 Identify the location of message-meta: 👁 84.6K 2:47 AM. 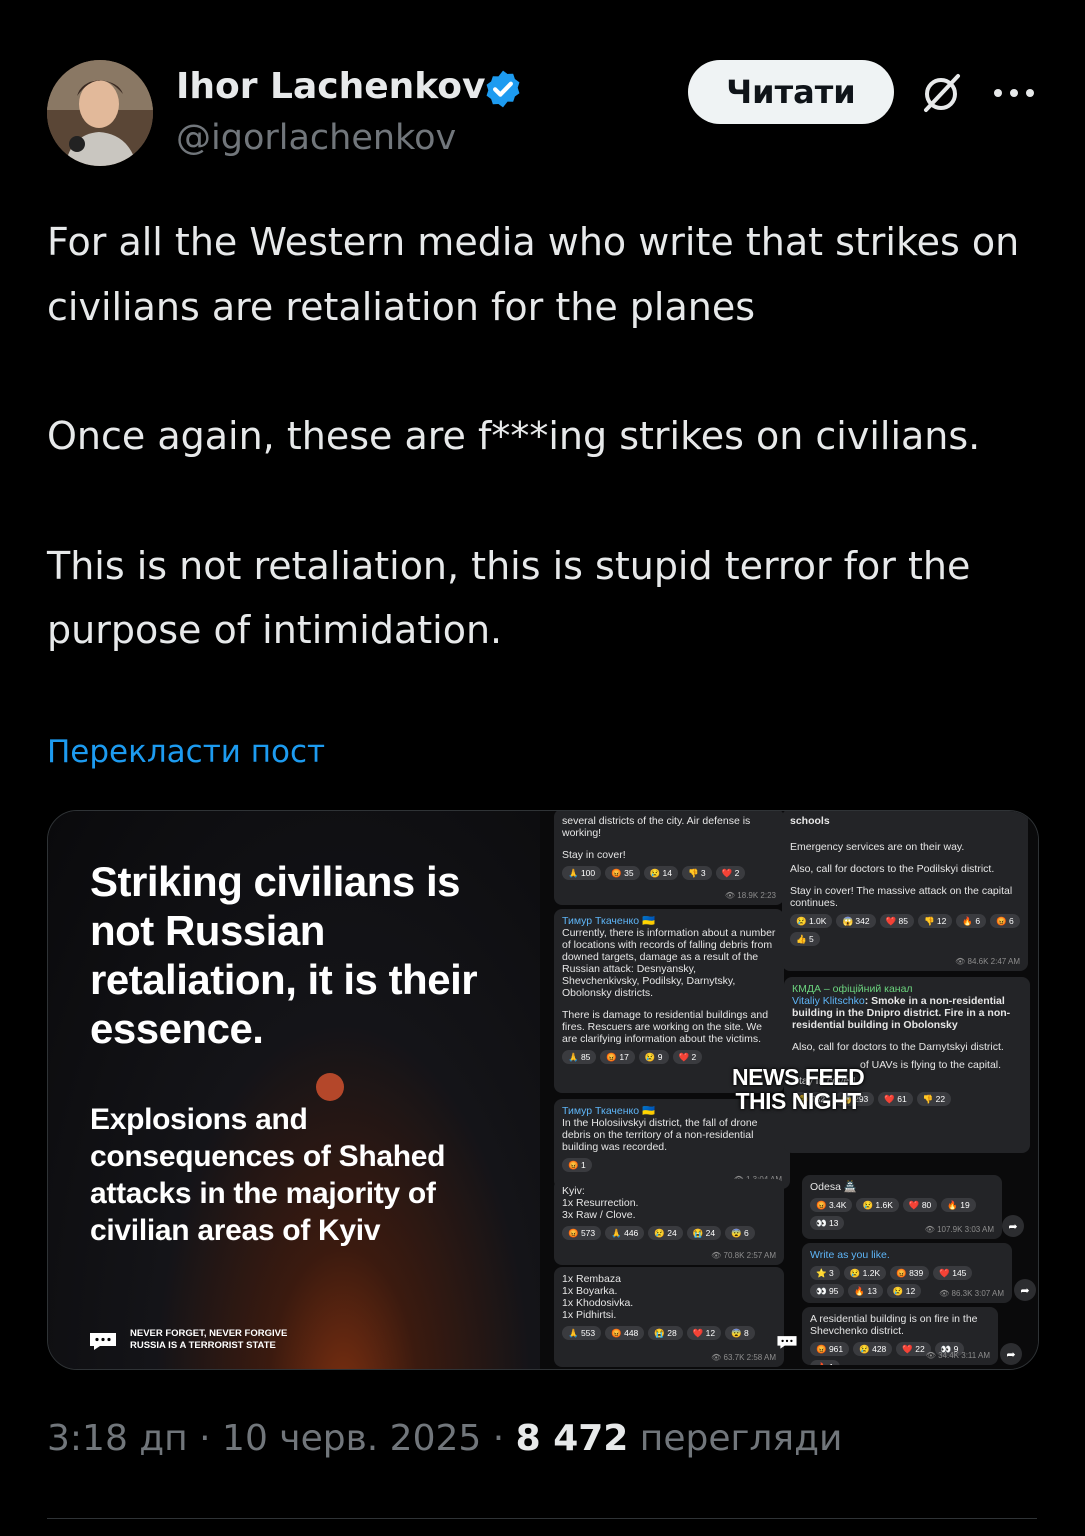
(987, 961).